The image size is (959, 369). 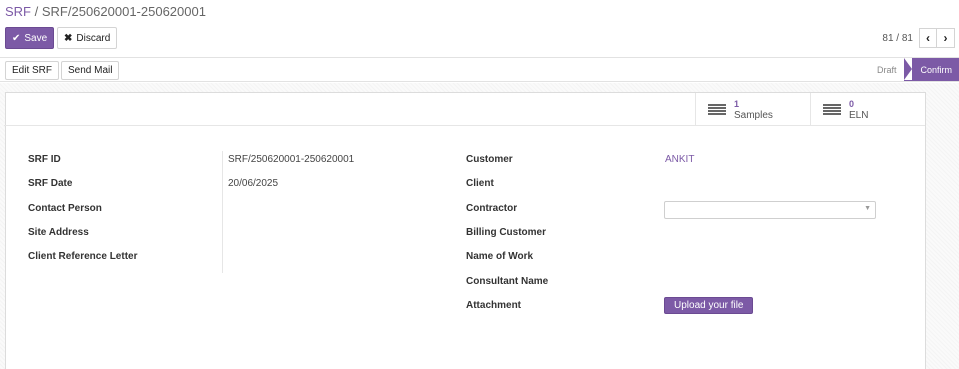 What do you see at coordinates (492, 208) in the screenshot?
I see `contractor-label: Contractor` at bounding box center [492, 208].